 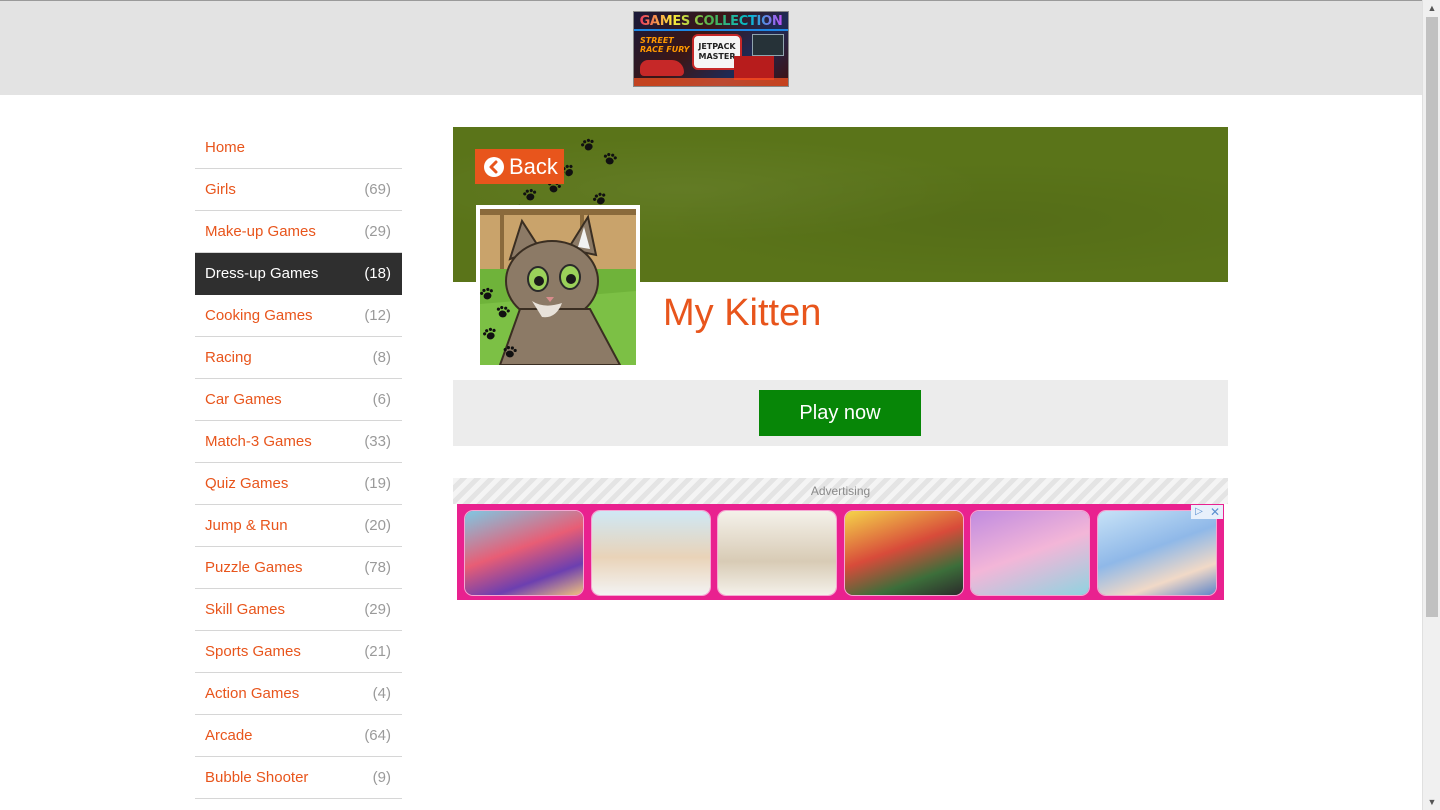 What do you see at coordinates (377, 483) in the screenshot?
I see `sidebar-item-count: (19)` at bounding box center [377, 483].